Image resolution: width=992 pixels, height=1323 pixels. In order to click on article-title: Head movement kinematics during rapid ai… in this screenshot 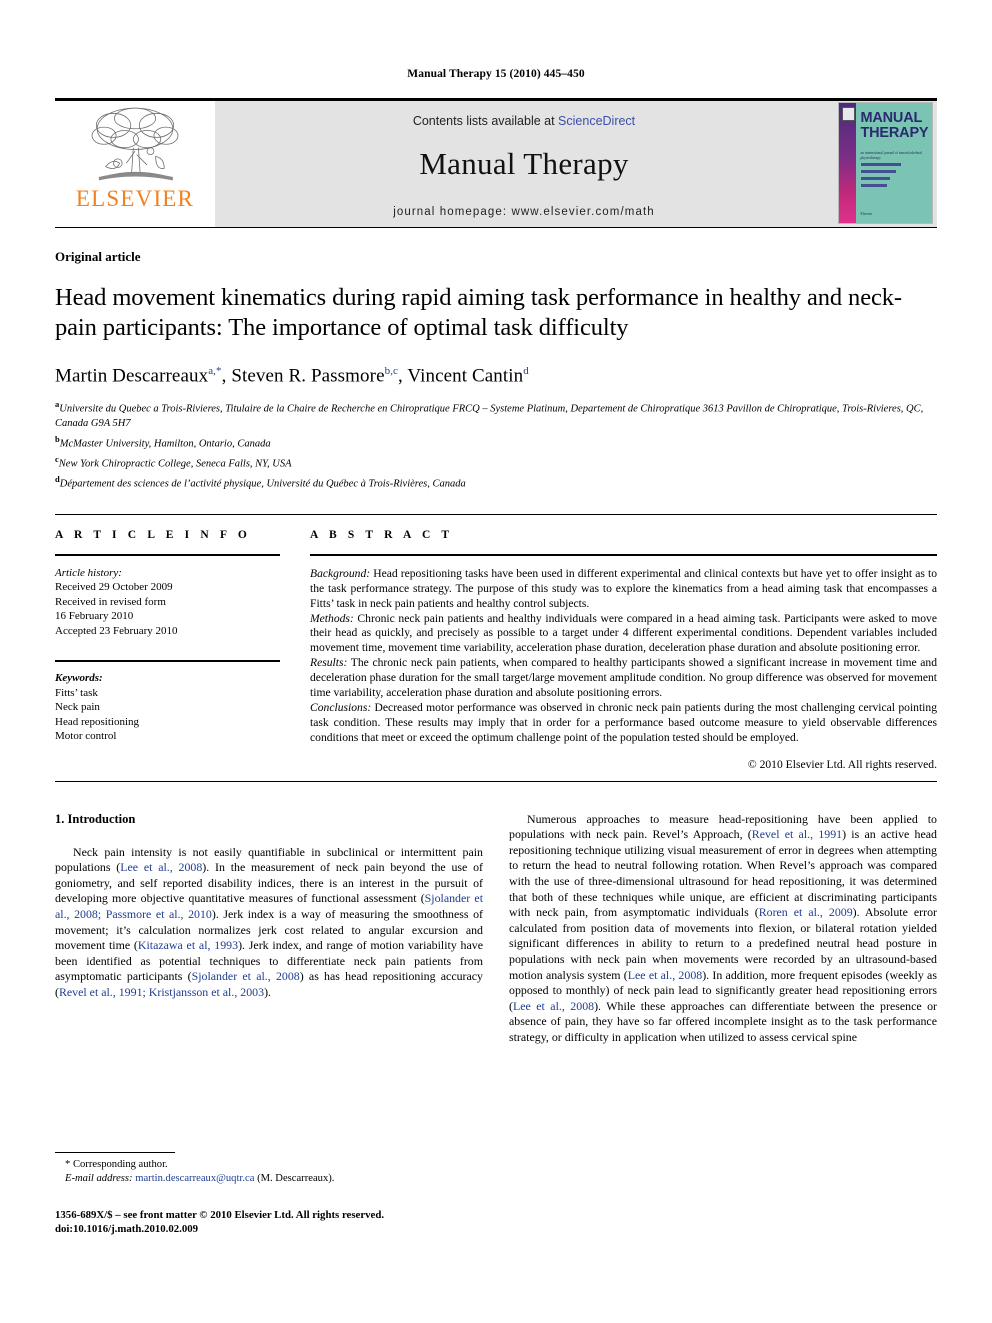, I will do `click(478, 312)`.